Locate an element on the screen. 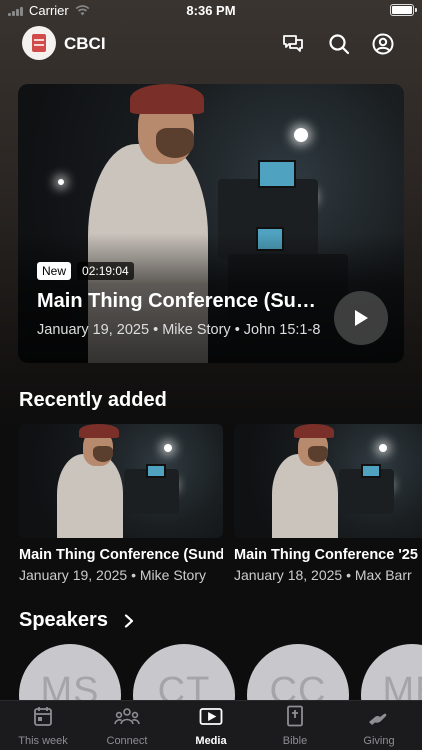  new-badge: New is located at coordinates (54, 271).